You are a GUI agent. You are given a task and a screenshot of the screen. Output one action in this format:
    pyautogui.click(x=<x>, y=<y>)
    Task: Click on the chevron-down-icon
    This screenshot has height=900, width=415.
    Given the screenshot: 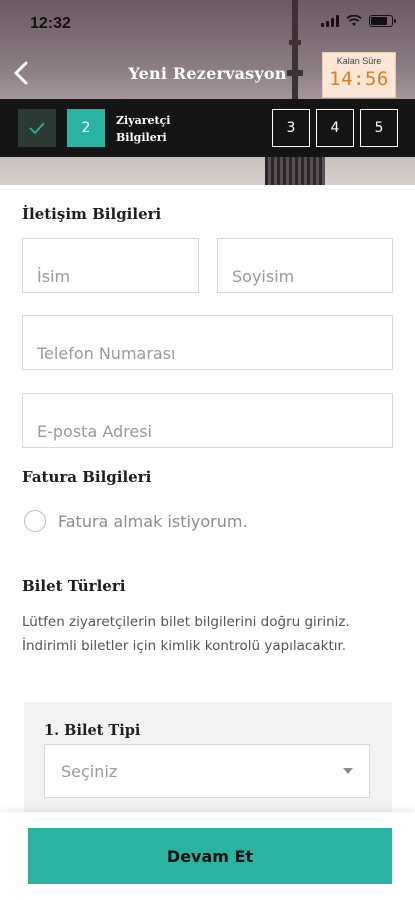 What is the action you would take?
    pyautogui.click(x=348, y=771)
    